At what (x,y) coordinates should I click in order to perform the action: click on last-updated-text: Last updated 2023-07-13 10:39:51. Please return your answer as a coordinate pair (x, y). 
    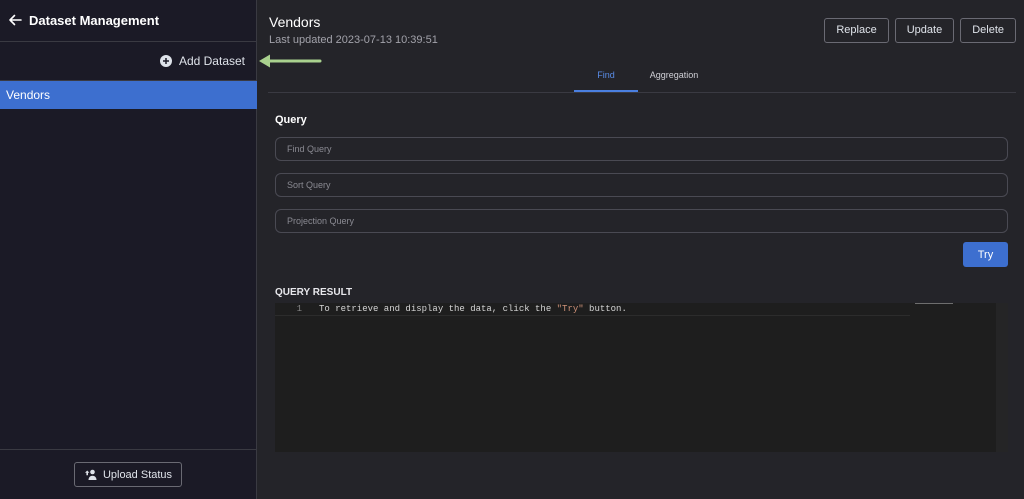
    Looking at the image, I should click on (353, 40).